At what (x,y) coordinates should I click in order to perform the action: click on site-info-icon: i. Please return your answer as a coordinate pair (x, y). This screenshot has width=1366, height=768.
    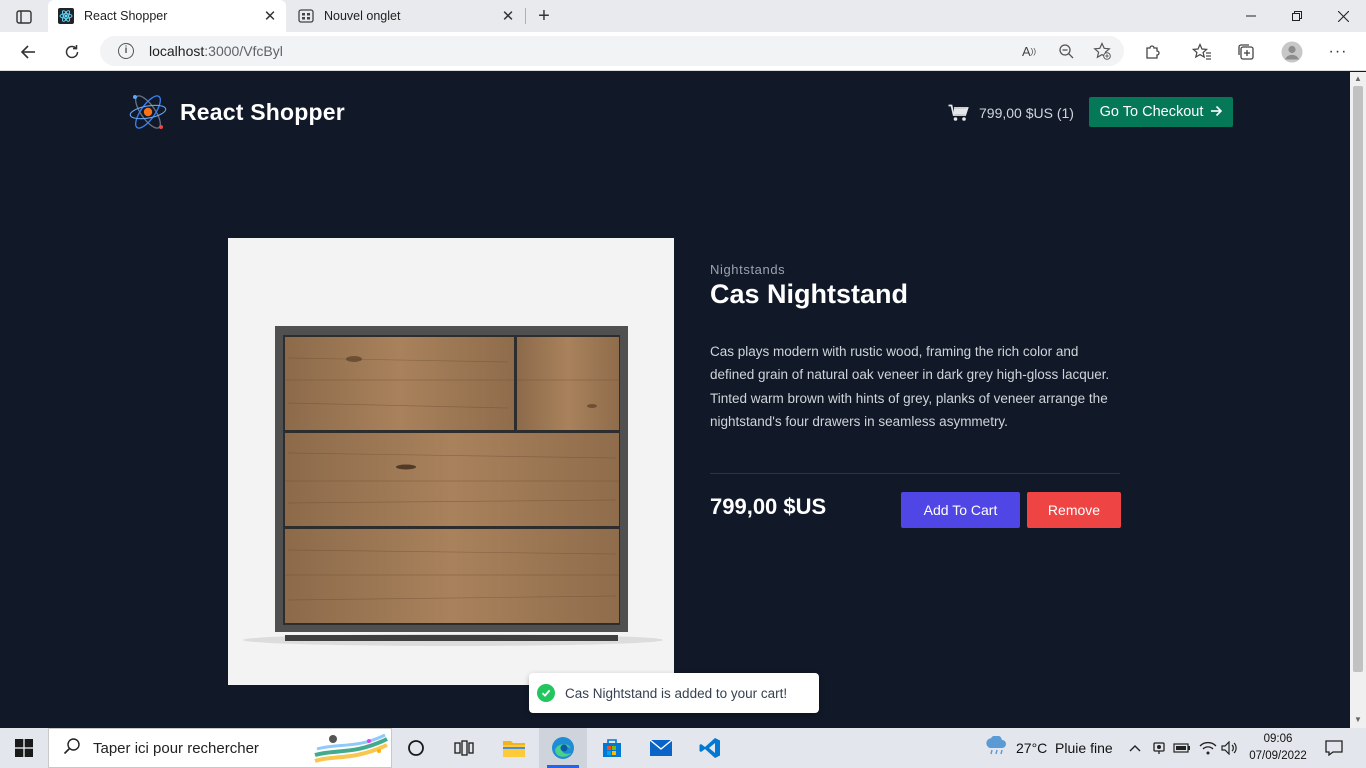
    Looking at the image, I should click on (126, 51).